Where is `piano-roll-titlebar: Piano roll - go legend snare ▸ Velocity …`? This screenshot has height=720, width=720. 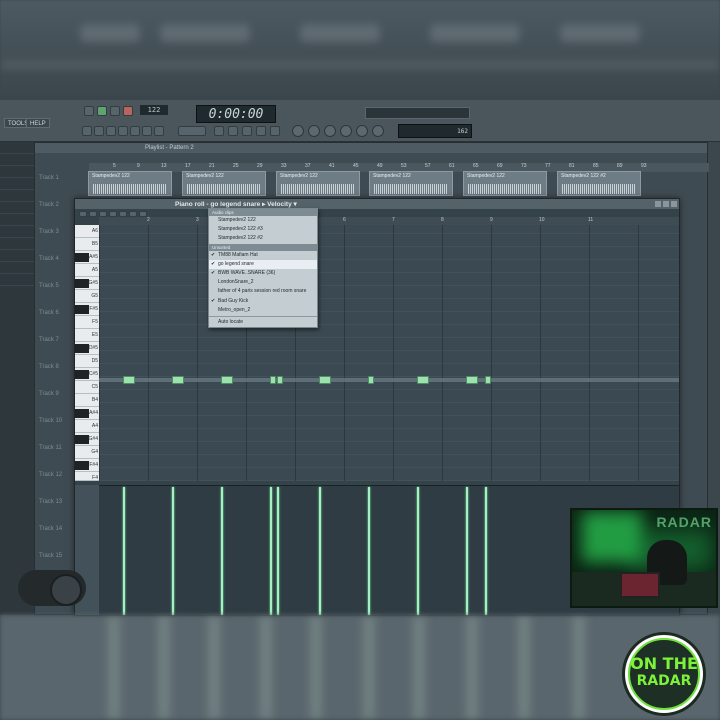
piano-roll-titlebar: Piano roll - go legend snare ▸ Velocity … is located at coordinates (377, 204).